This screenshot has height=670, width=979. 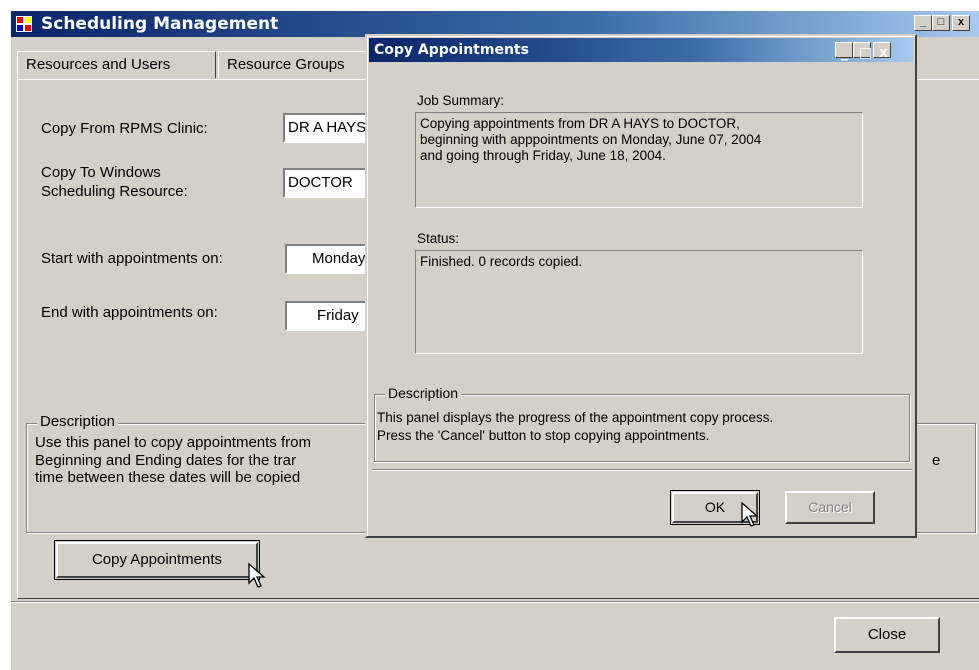 I want to click on tab-resource-groups: Resource Groups, so click(x=298, y=65).